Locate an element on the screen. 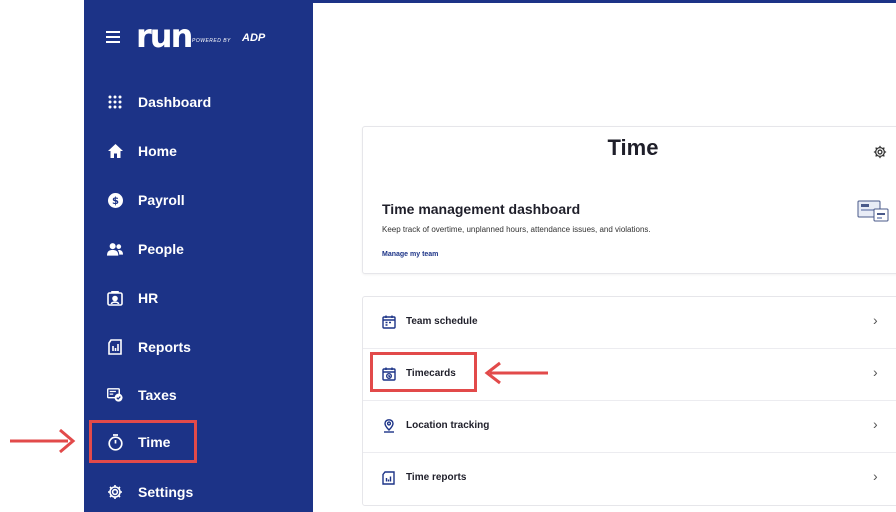  dashboard-illustration-icon is located at coordinates (873, 211).